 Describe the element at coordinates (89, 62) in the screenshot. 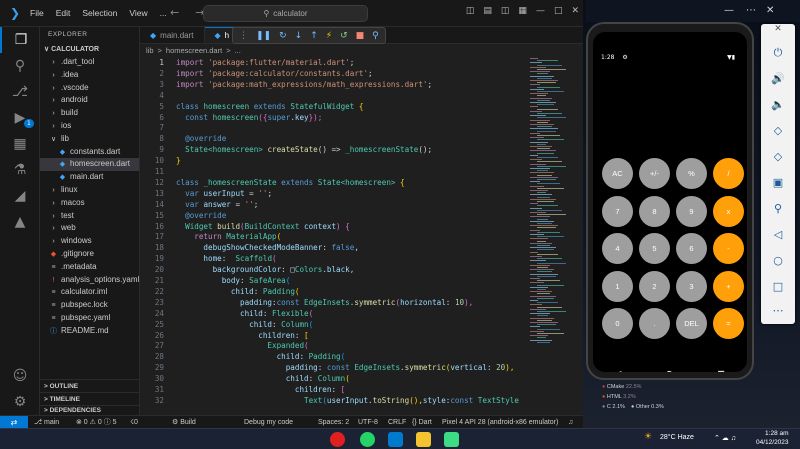

I see `tree-folder: › .dart_tool` at that location.